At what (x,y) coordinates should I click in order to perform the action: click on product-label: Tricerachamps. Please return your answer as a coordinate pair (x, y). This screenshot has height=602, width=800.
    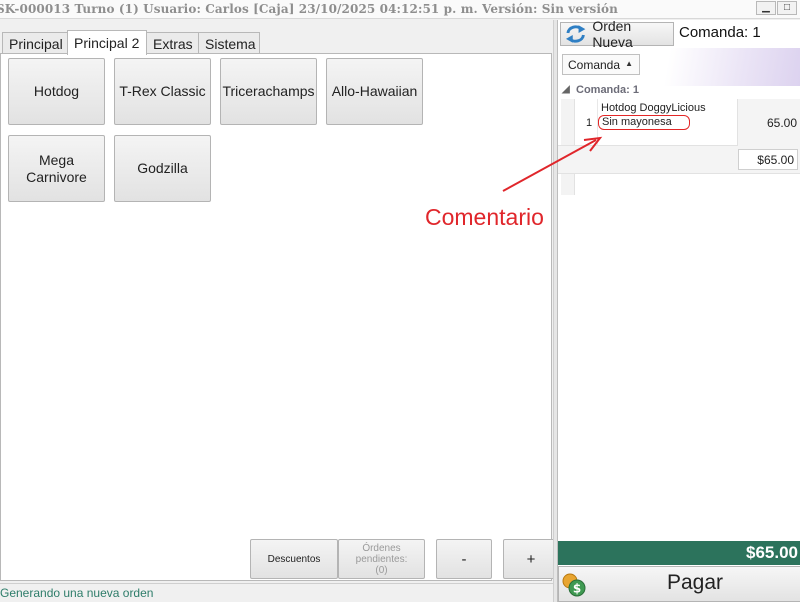
    Looking at the image, I should click on (268, 91).